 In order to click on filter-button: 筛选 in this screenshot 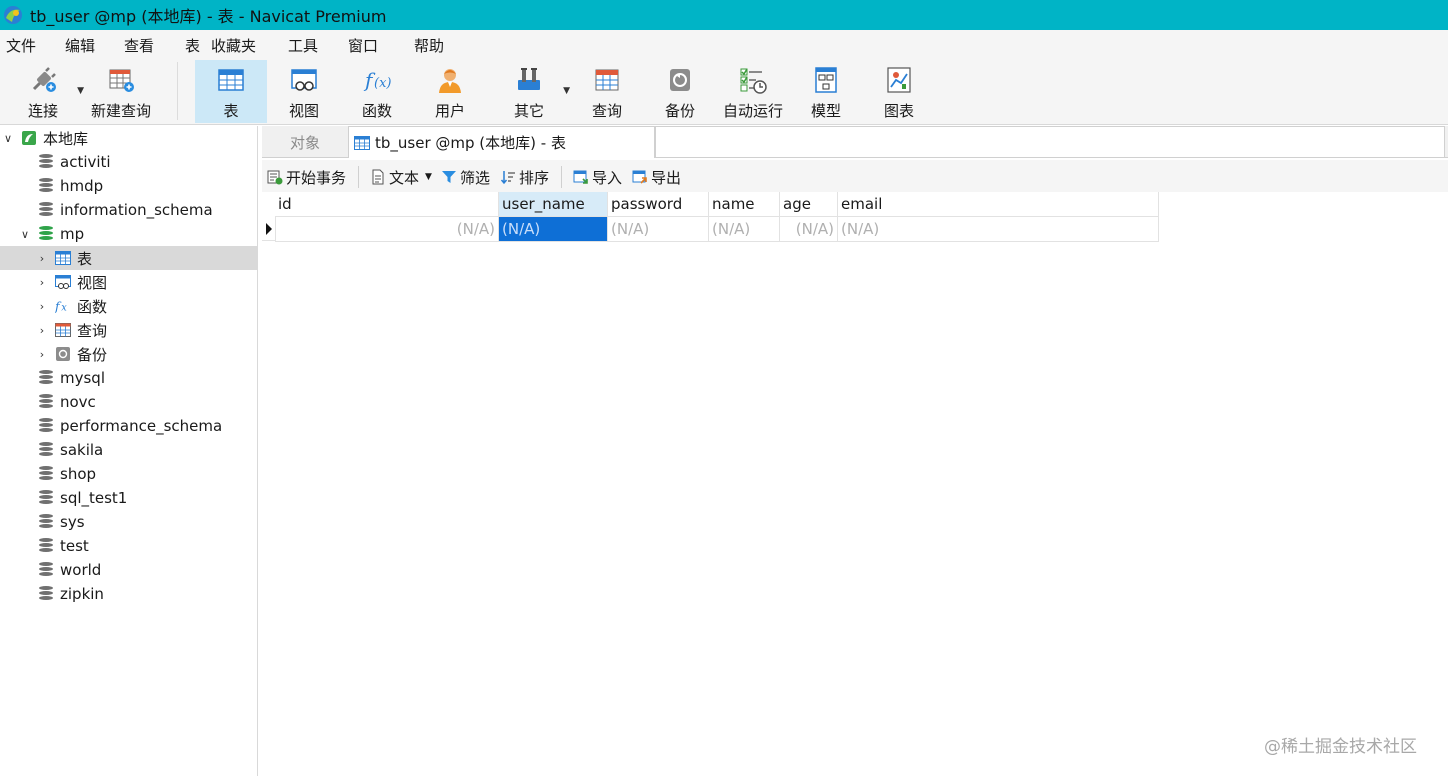, I will do `click(465, 177)`.